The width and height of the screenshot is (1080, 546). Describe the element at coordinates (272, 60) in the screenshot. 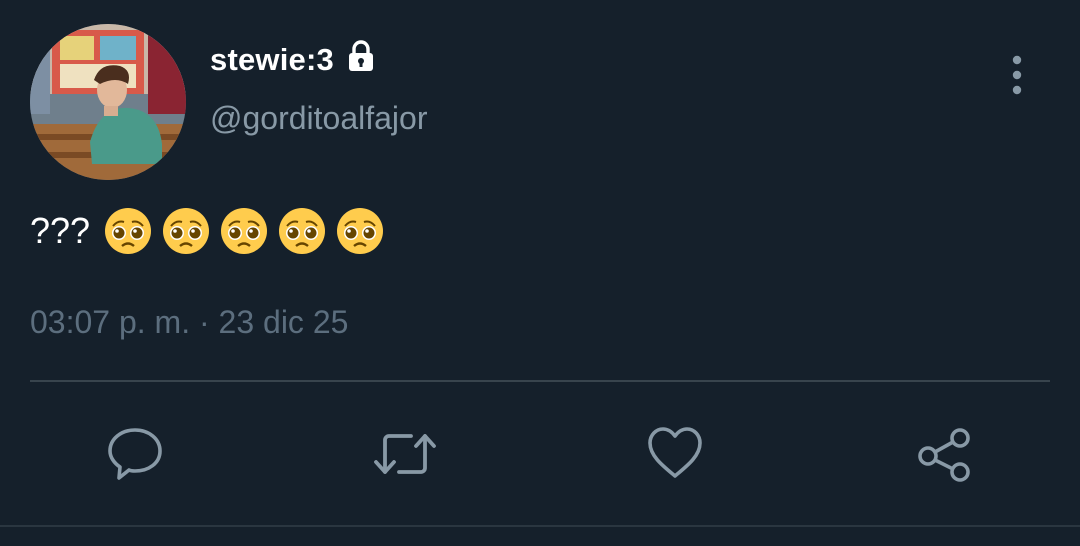

I see `display-name: stewie:3` at that location.